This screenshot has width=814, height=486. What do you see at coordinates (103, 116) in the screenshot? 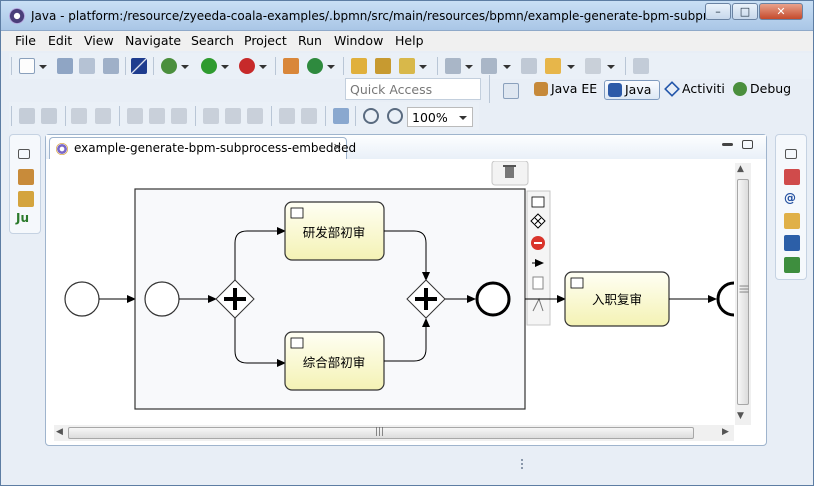
I see `paste-icon` at bounding box center [103, 116].